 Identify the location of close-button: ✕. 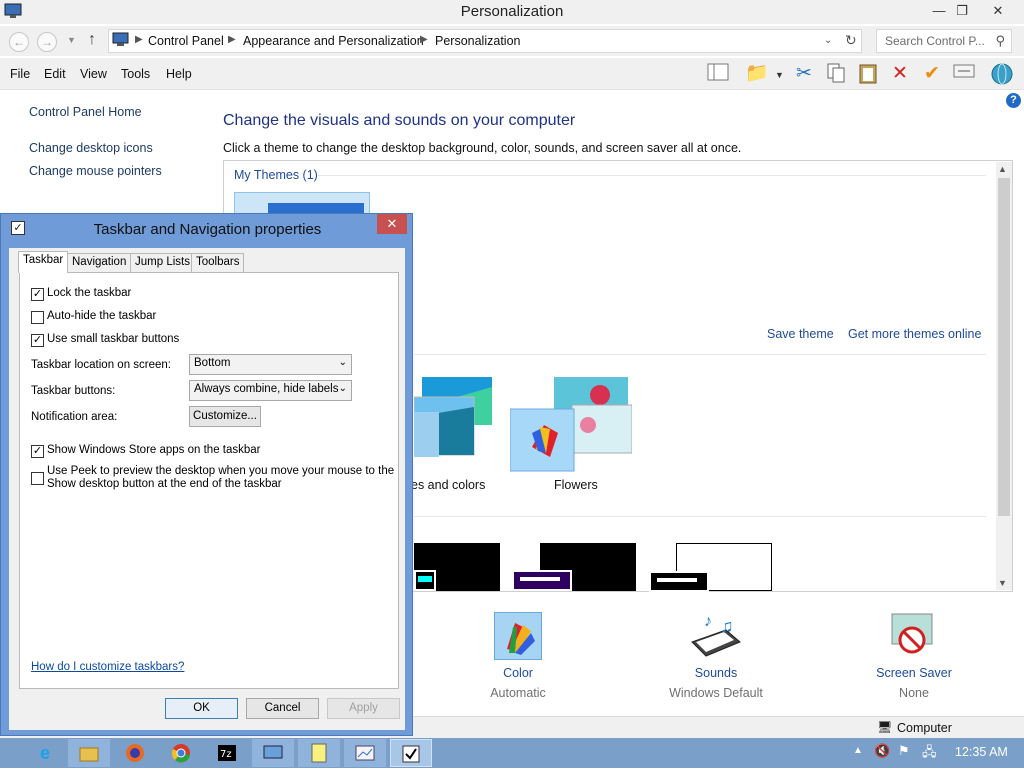
(998, 11).